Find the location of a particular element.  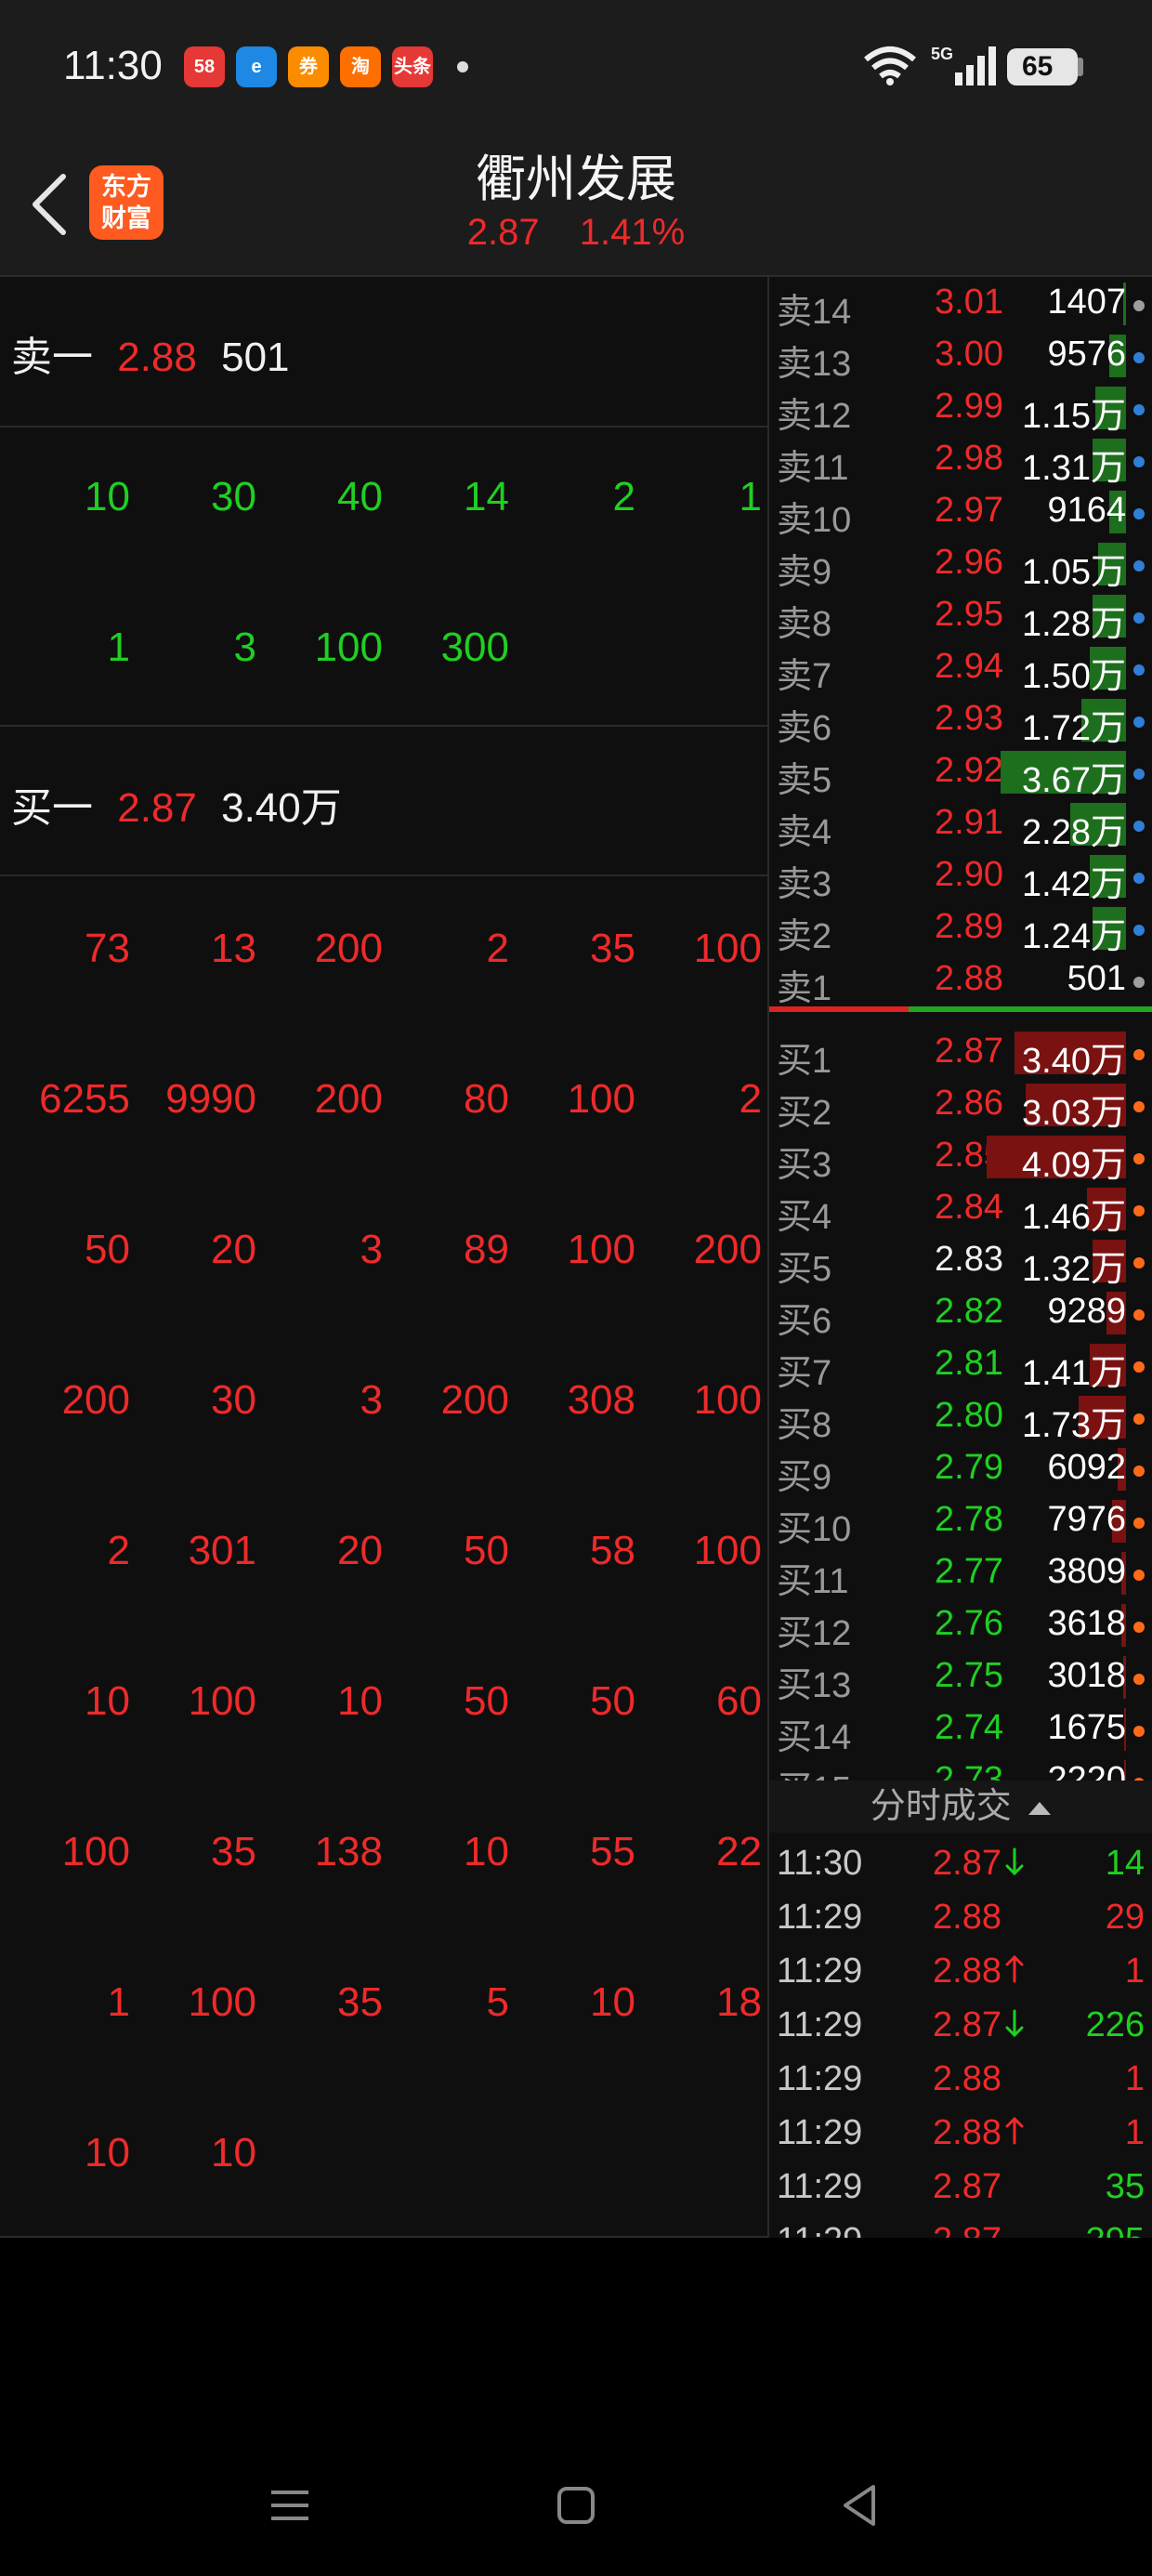

bid-level-row: 买9 2.79 6092 is located at coordinates (961, 1469).